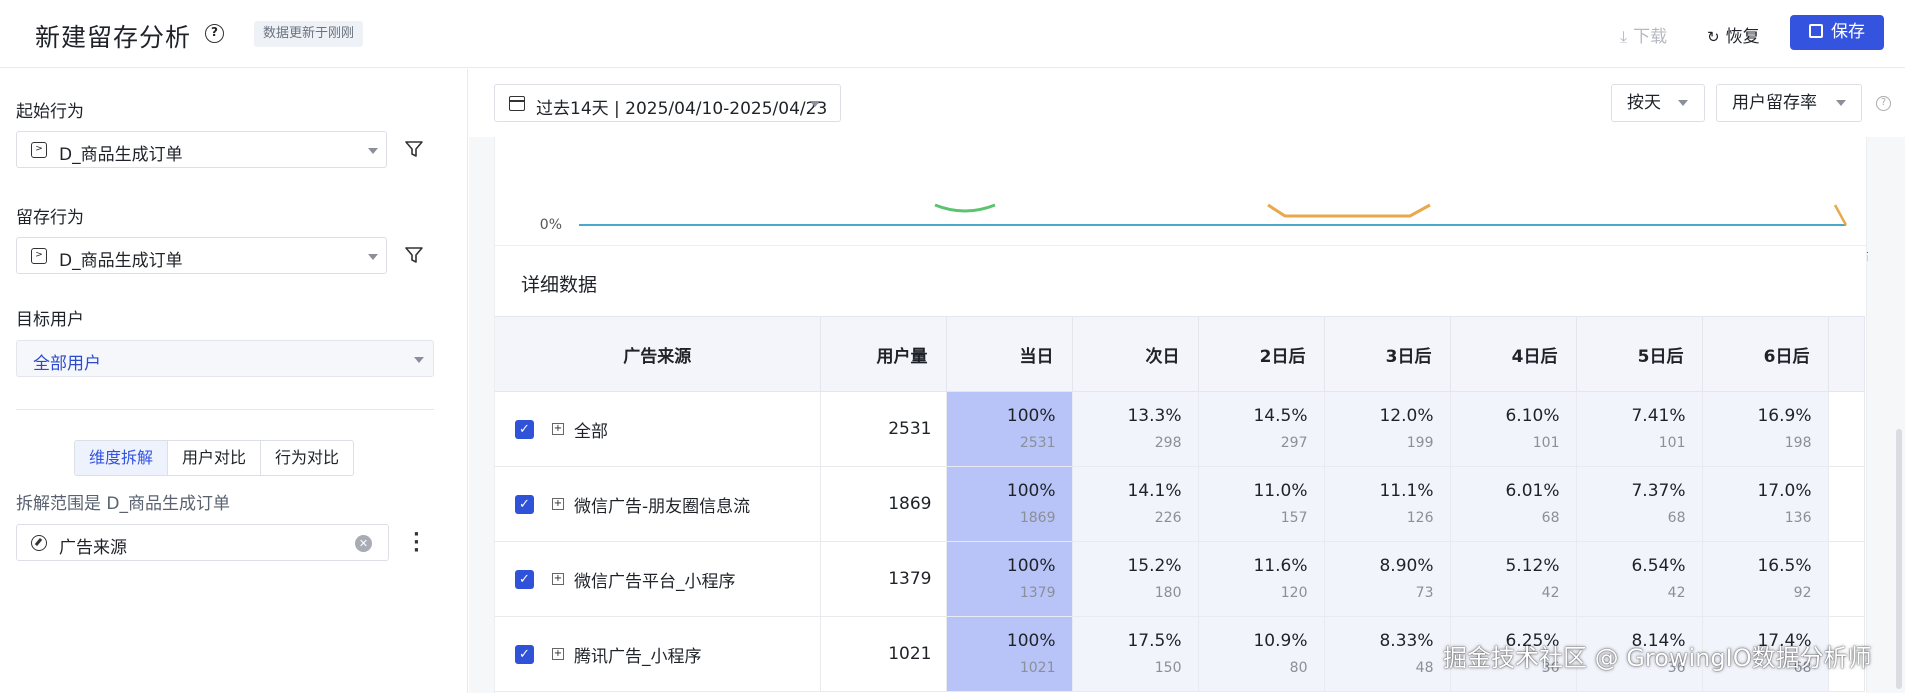 This screenshot has width=1905, height=693. Describe the element at coordinates (1154, 566) in the screenshot. I see `retention-rate: 15.2%` at that location.